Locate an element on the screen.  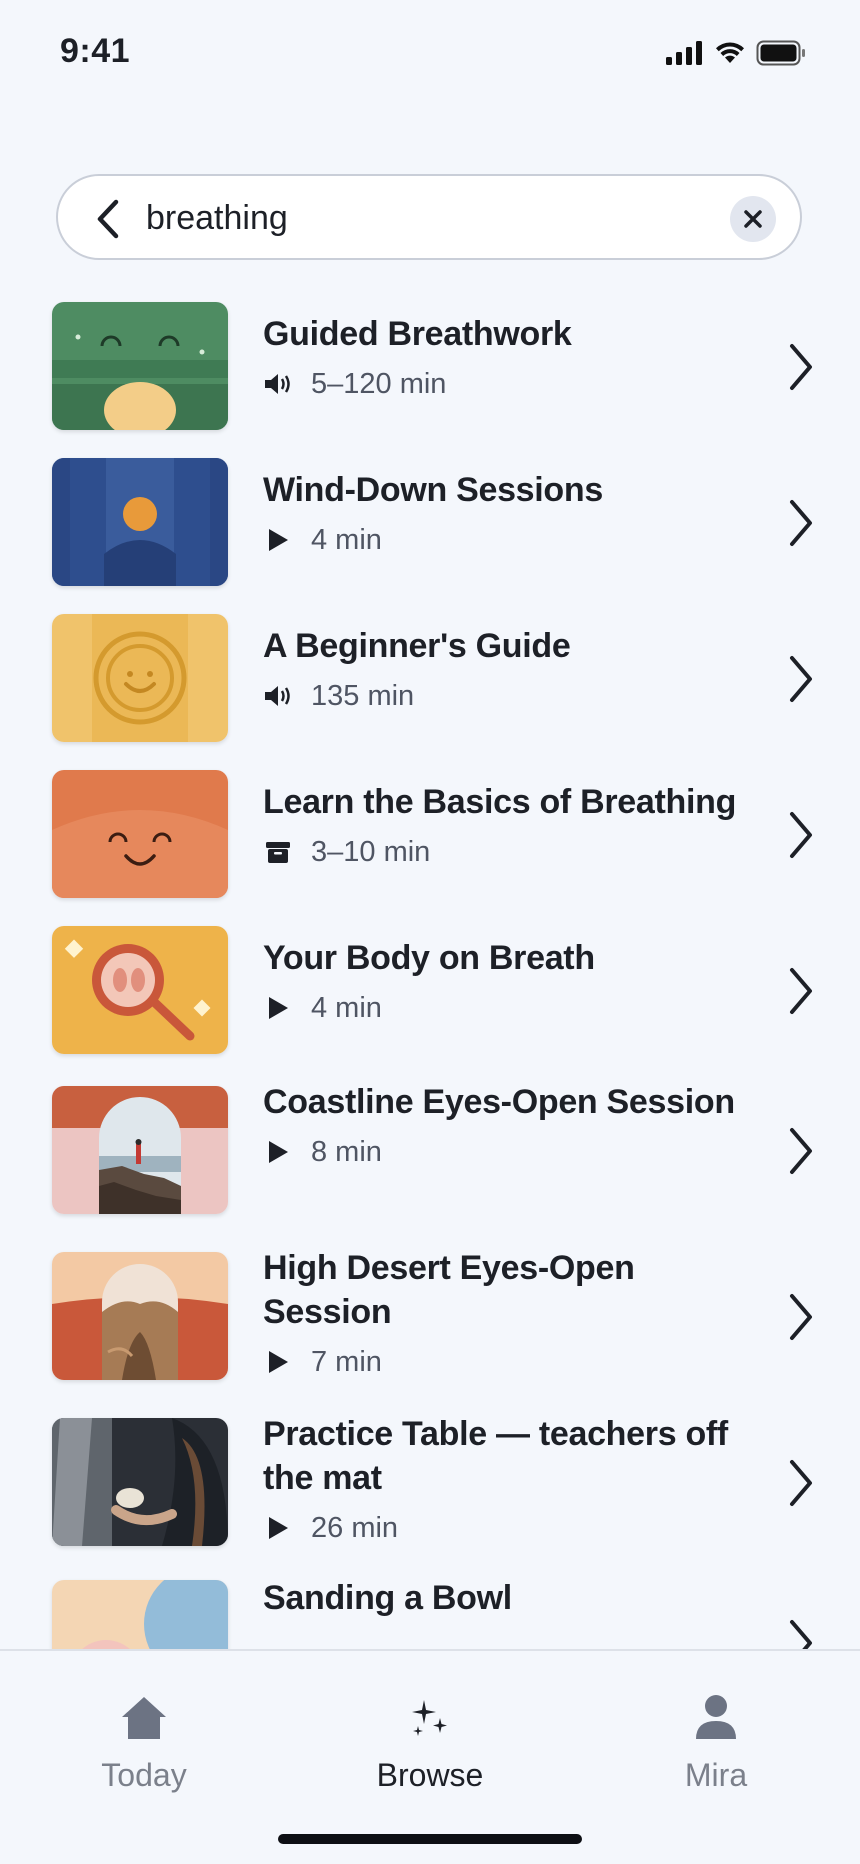
result-title: Sanding a Bowl is located at coordinates (387, 1598).